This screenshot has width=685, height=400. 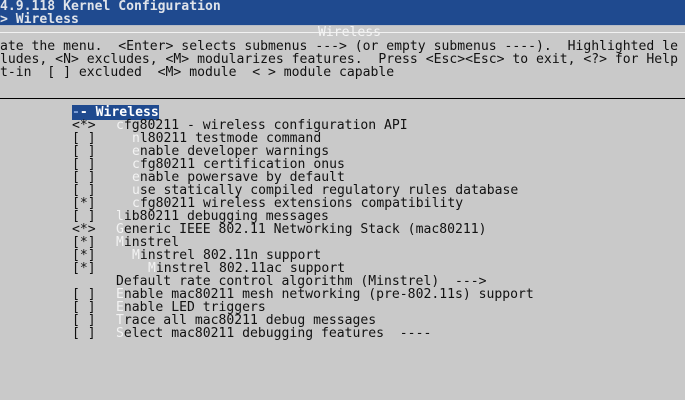 What do you see at coordinates (342, 98) in the screenshot?
I see `menu-border` at bounding box center [342, 98].